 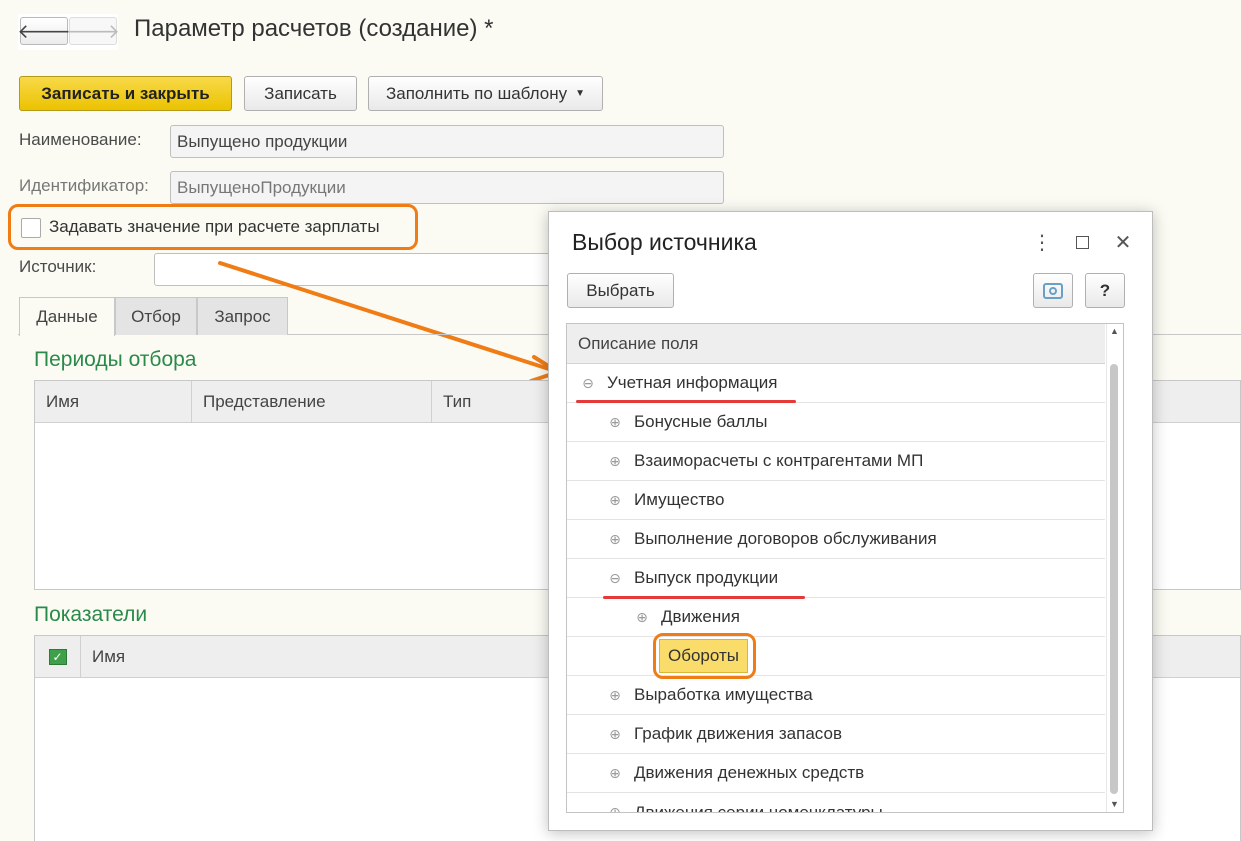 What do you see at coordinates (706, 577) in the screenshot?
I see `tree-item-label: Выпуск продукции` at bounding box center [706, 577].